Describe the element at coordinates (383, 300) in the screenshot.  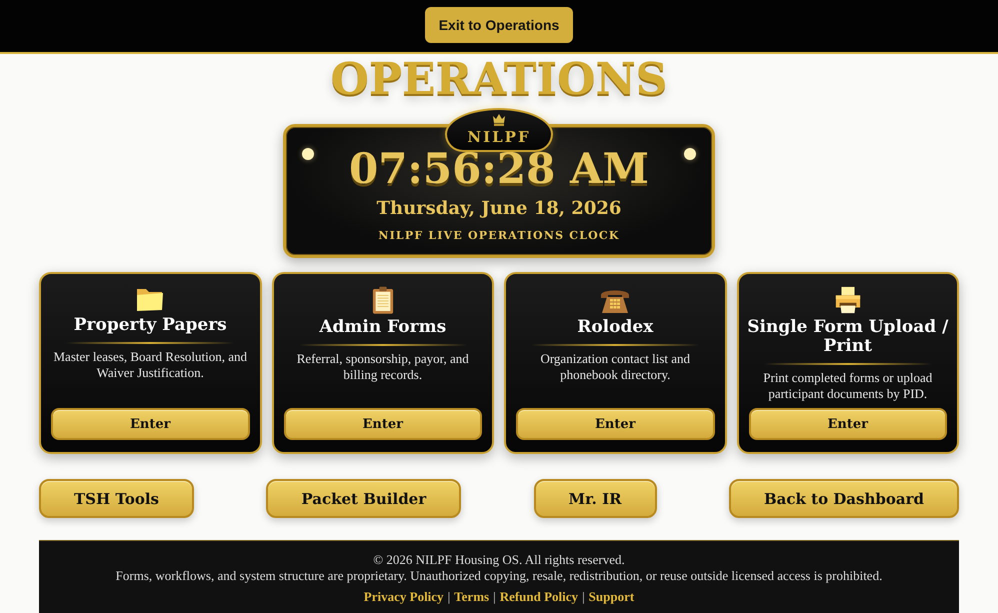
I see `clipboard-icon` at that location.